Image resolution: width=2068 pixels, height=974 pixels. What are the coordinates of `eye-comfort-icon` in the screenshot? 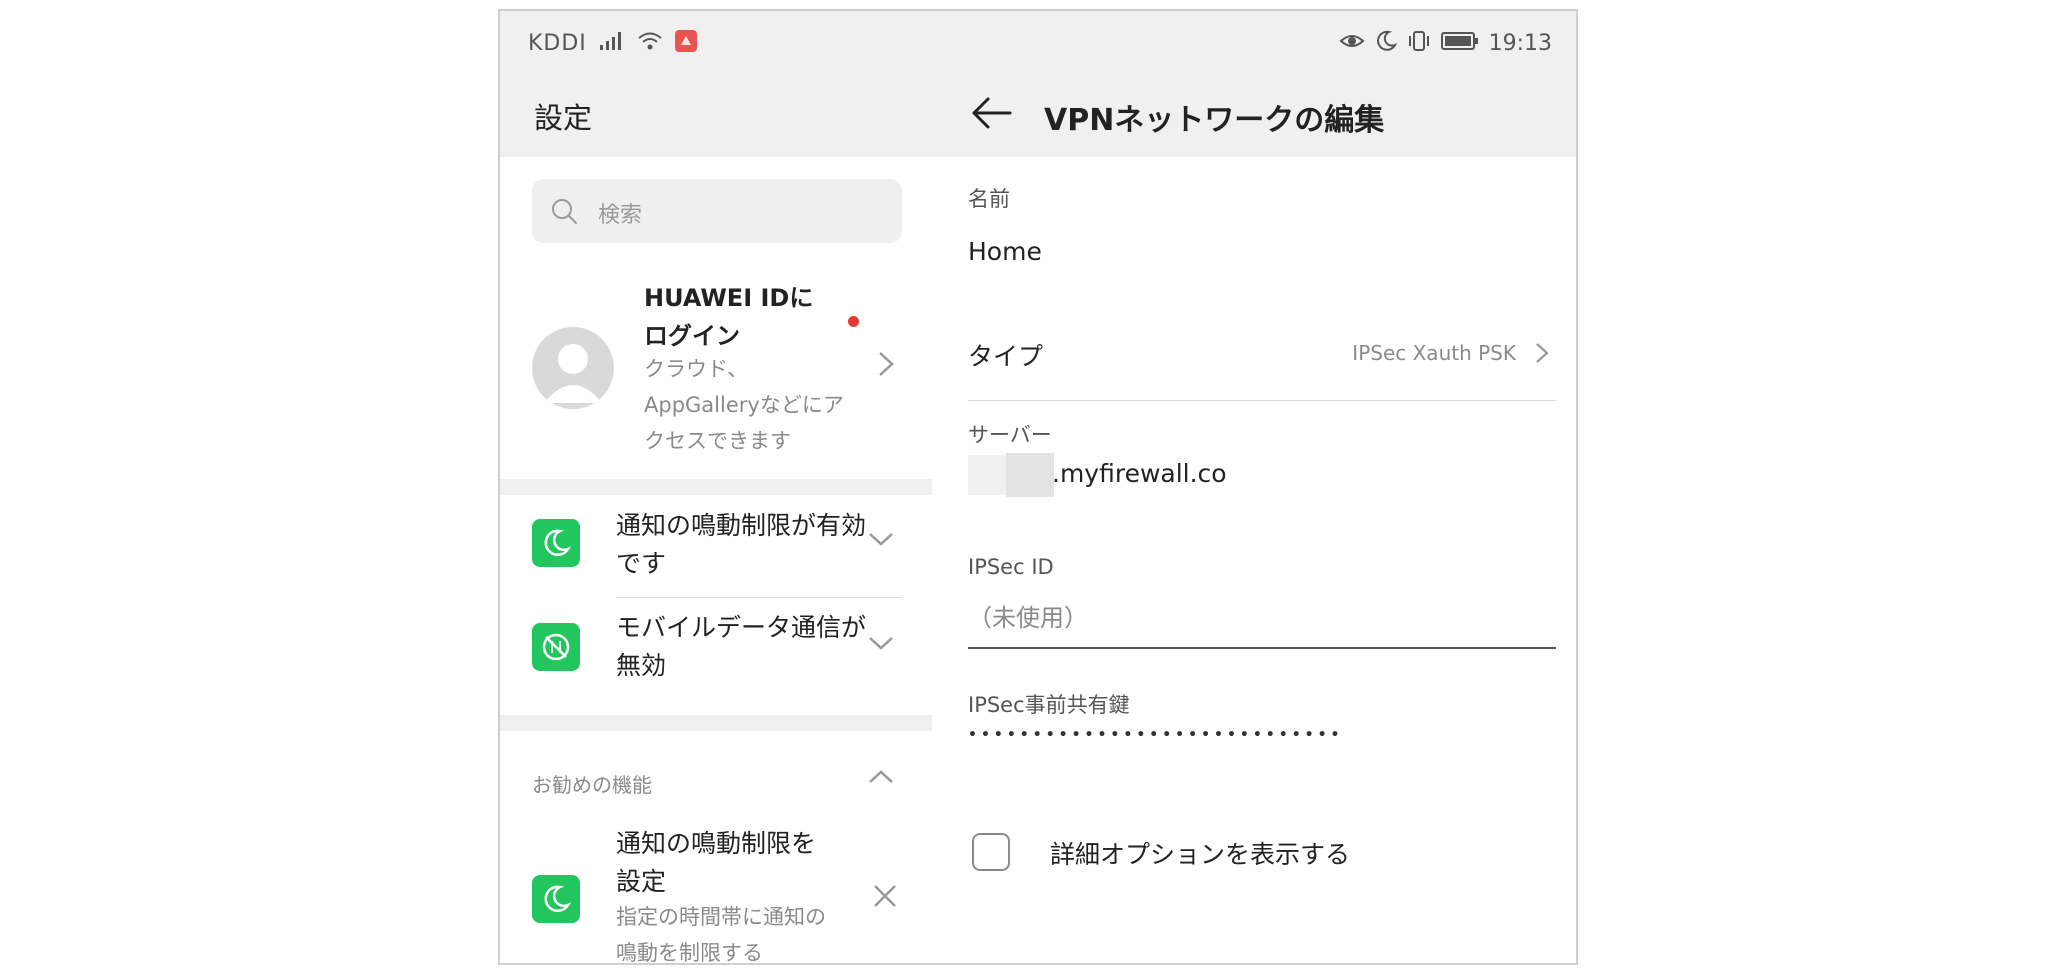 It's located at (1352, 43).